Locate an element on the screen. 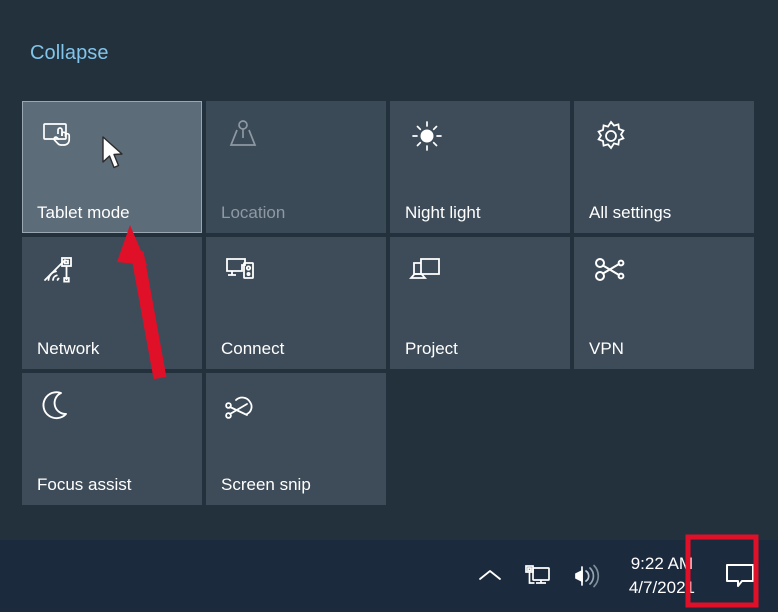 This screenshot has height=612, width=778. quick-action-tile-focus-assist: Focus assist is located at coordinates (112, 439).